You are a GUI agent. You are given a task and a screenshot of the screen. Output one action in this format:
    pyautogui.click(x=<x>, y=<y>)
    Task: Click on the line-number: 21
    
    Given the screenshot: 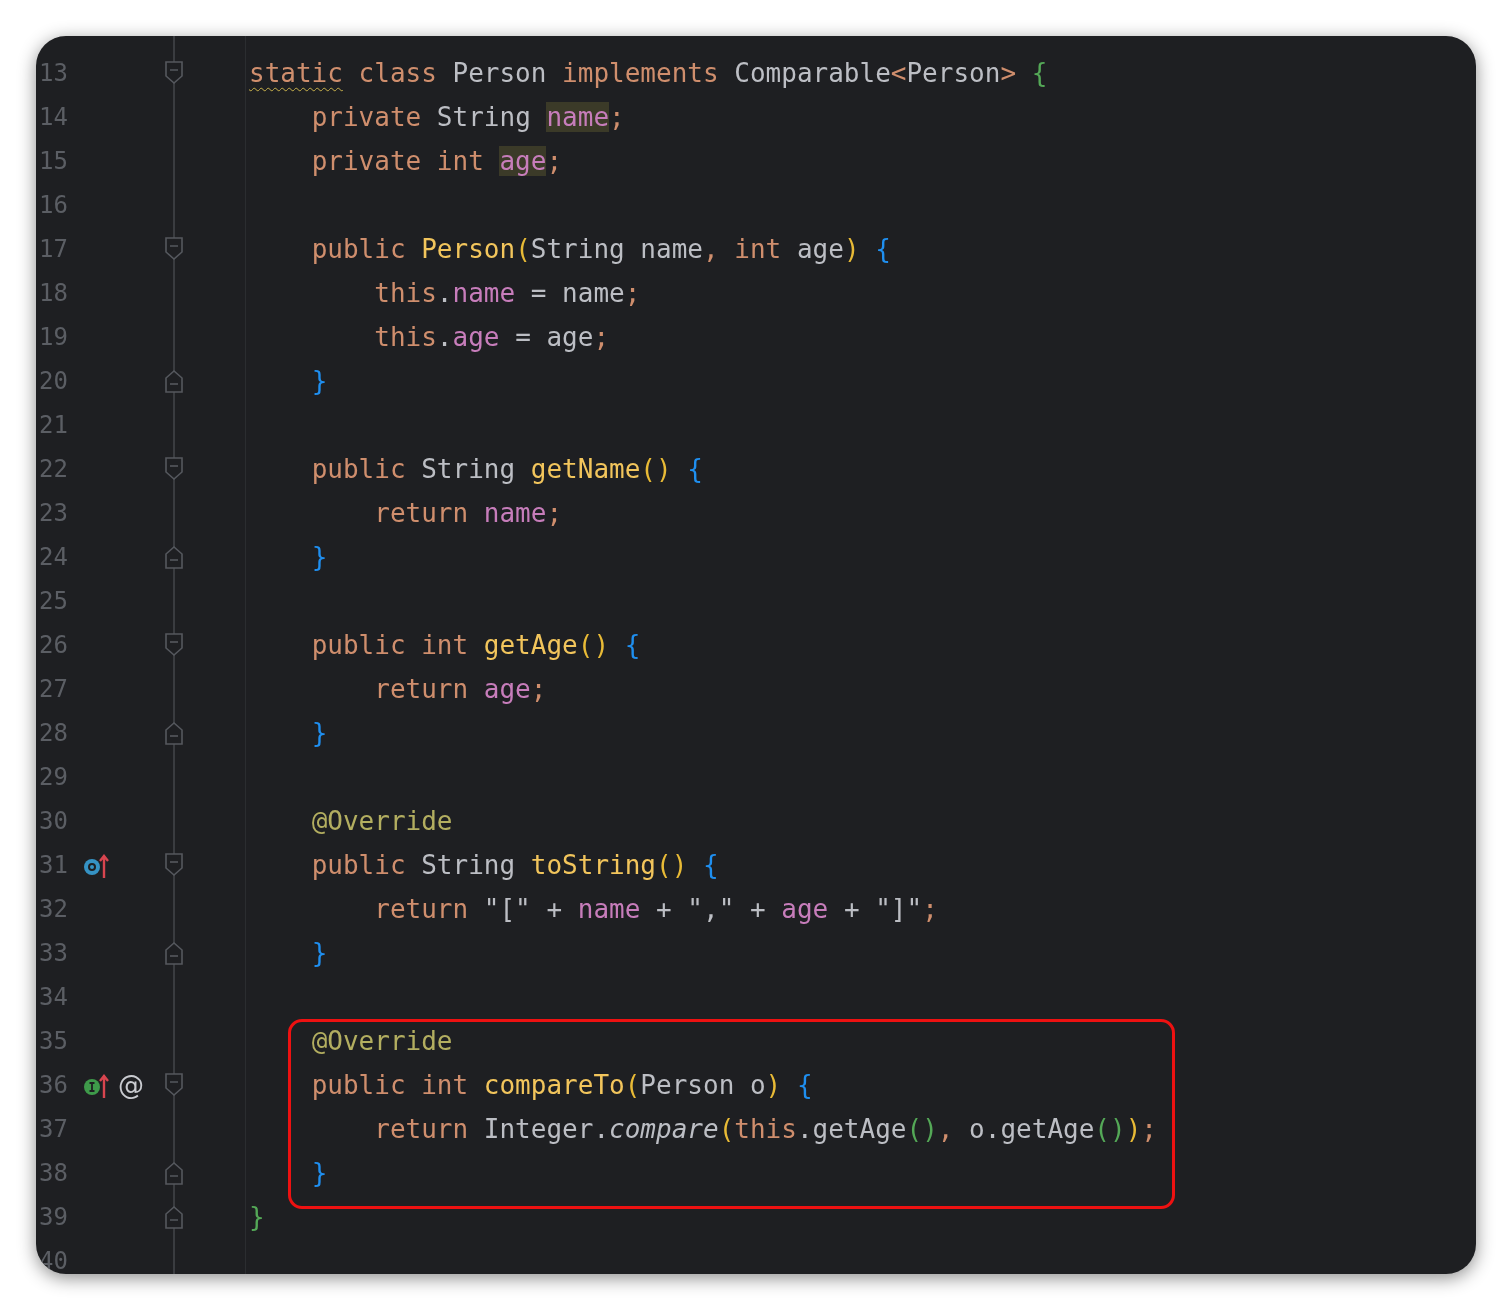 What is the action you would take?
    pyautogui.click(x=53, y=425)
    